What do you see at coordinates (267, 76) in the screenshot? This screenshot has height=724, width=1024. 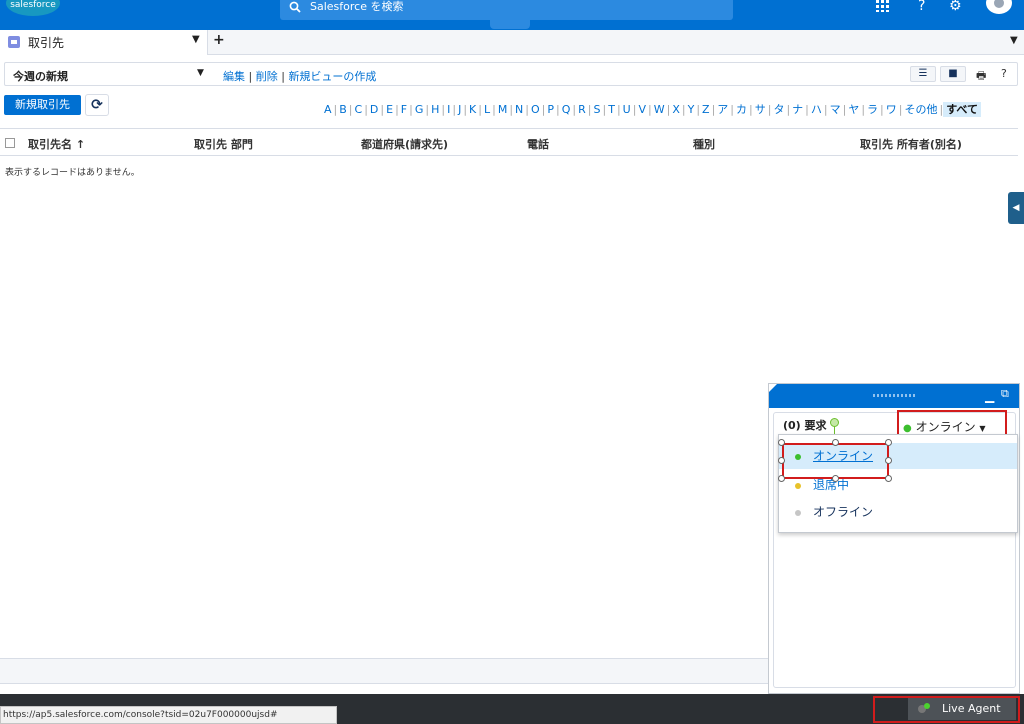 I see `delete-view-link: 削除` at bounding box center [267, 76].